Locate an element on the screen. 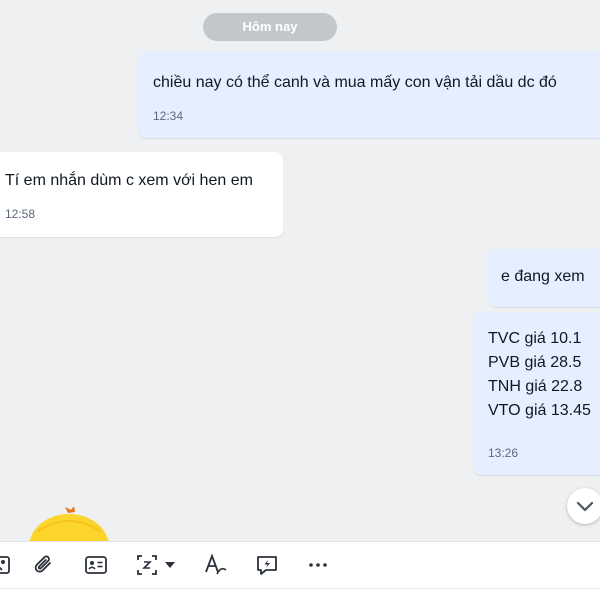  screenshot-options-dropdown is located at coordinates (170, 565).